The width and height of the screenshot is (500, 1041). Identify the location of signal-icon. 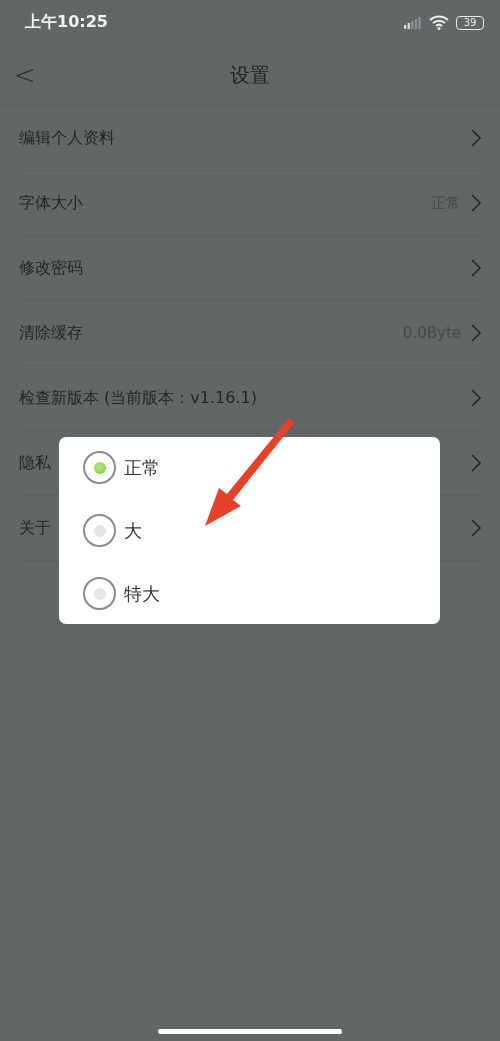
(413, 22).